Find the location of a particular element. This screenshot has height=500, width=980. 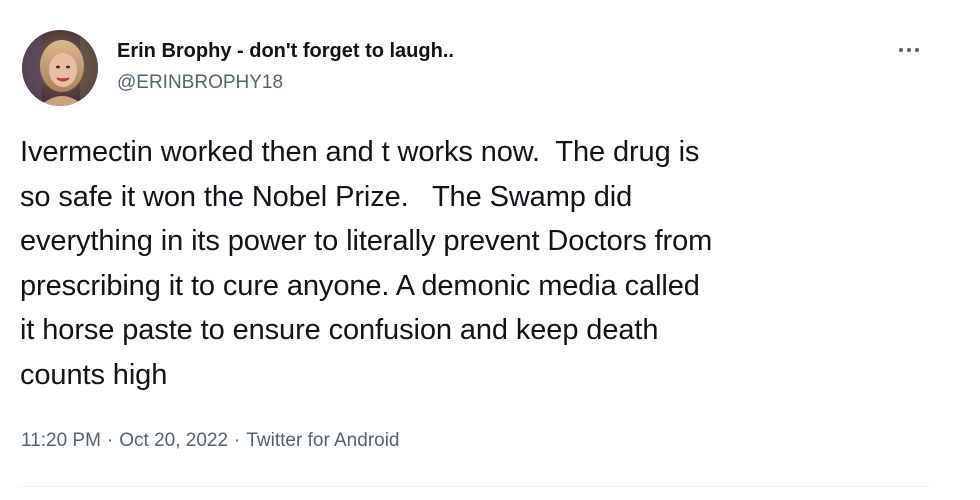

author-name: Erin Brophy - don't forget to laugh.. is located at coordinates (285, 51).